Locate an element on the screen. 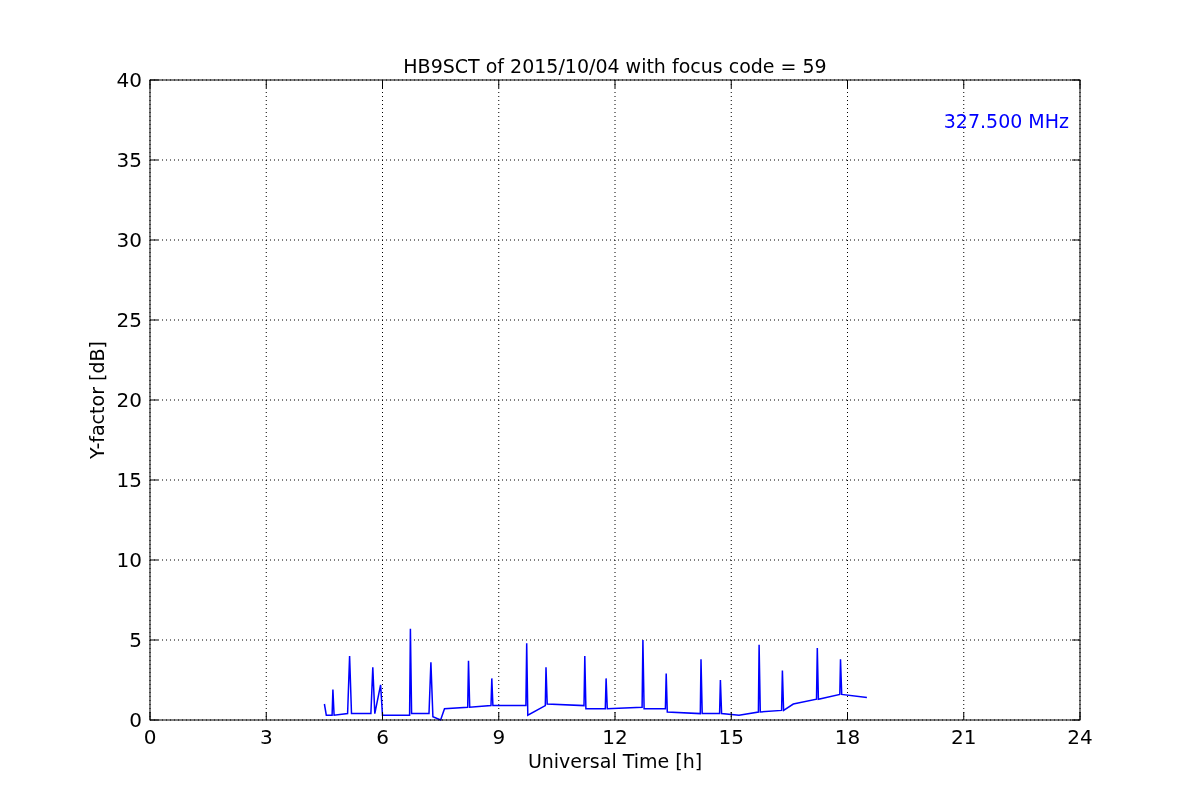 The height and width of the screenshot is (800, 1200). axis-tick-label: 20 is located at coordinates (129, 400).